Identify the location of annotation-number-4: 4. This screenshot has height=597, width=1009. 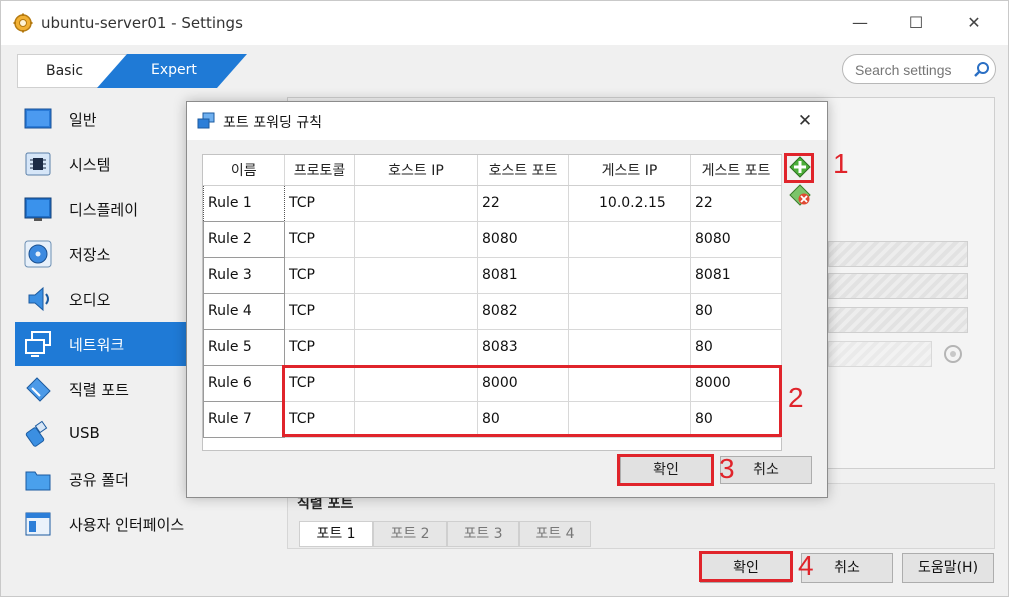
(806, 565).